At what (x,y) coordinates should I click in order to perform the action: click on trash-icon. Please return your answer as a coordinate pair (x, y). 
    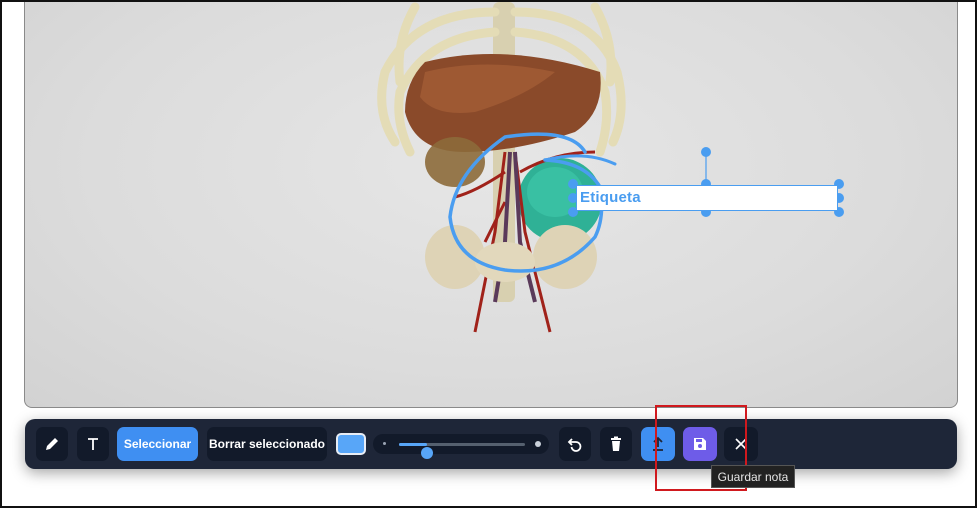
    Looking at the image, I should click on (616, 443).